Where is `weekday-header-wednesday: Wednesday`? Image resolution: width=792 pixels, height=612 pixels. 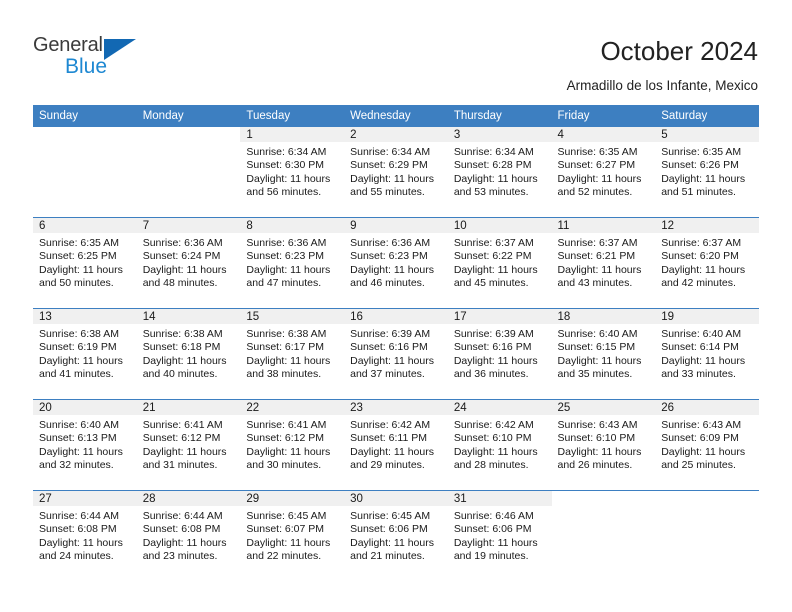
weekday-header-wednesday: Wednesday is located at coordinates (396, 116).